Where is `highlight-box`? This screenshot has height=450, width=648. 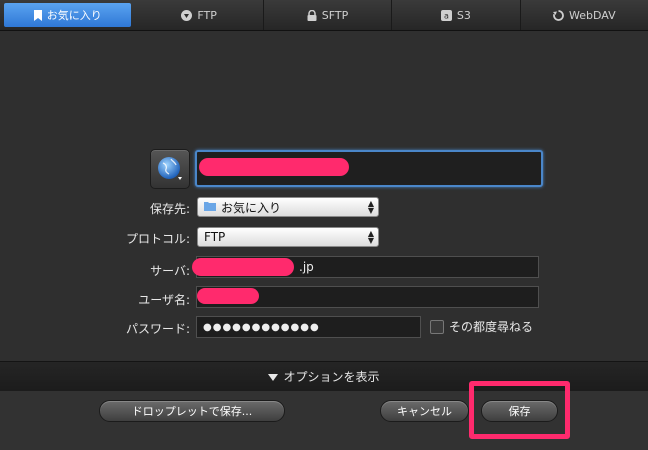
highlight-box is located at coordinates (519, 410).